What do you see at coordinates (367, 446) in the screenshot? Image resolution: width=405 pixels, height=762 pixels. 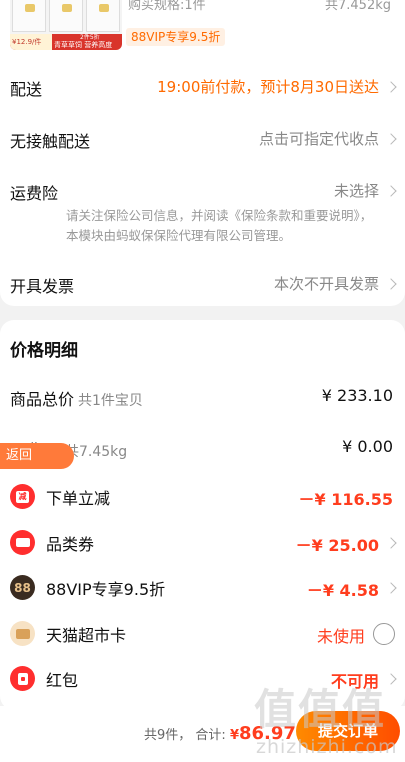 I see `shipping-amount: ¥ 0.00` at bounding box center [367, 446].